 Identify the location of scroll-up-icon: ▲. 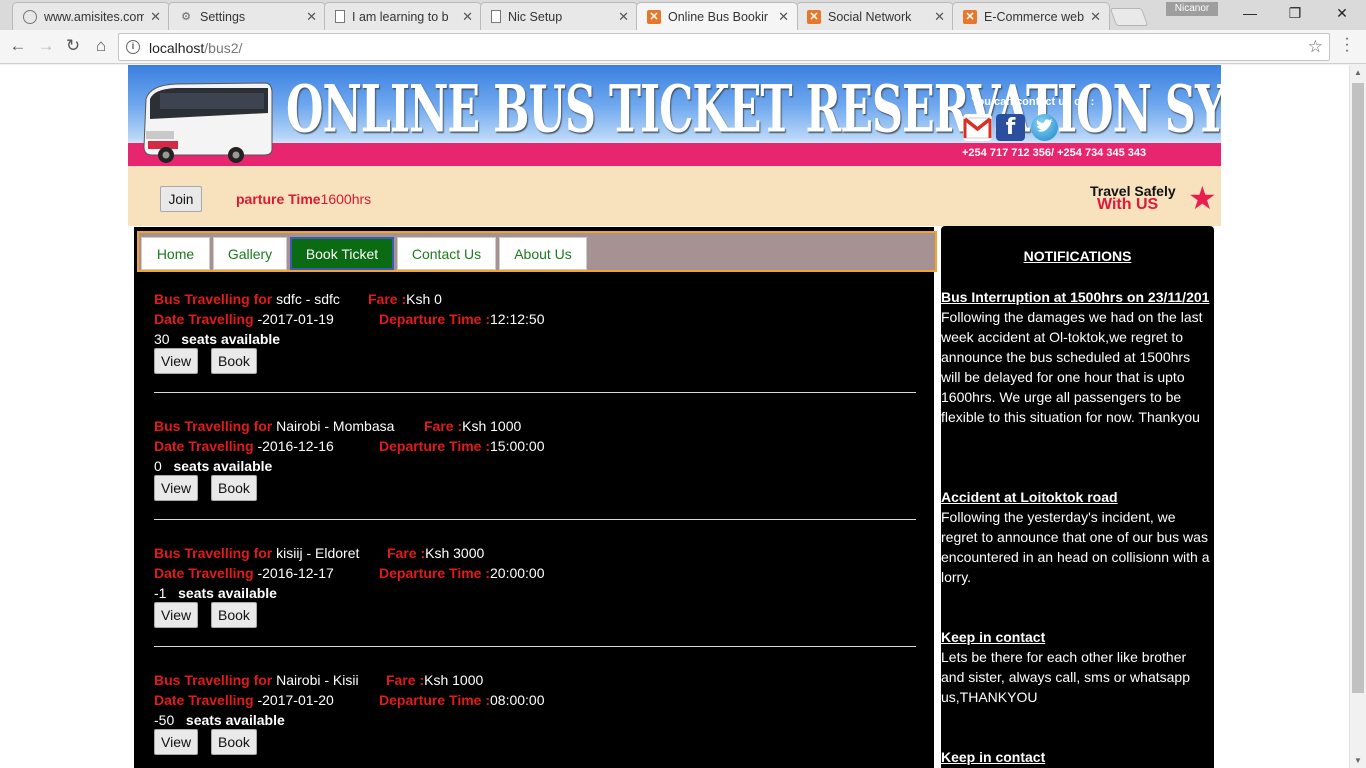
(1358, 72).